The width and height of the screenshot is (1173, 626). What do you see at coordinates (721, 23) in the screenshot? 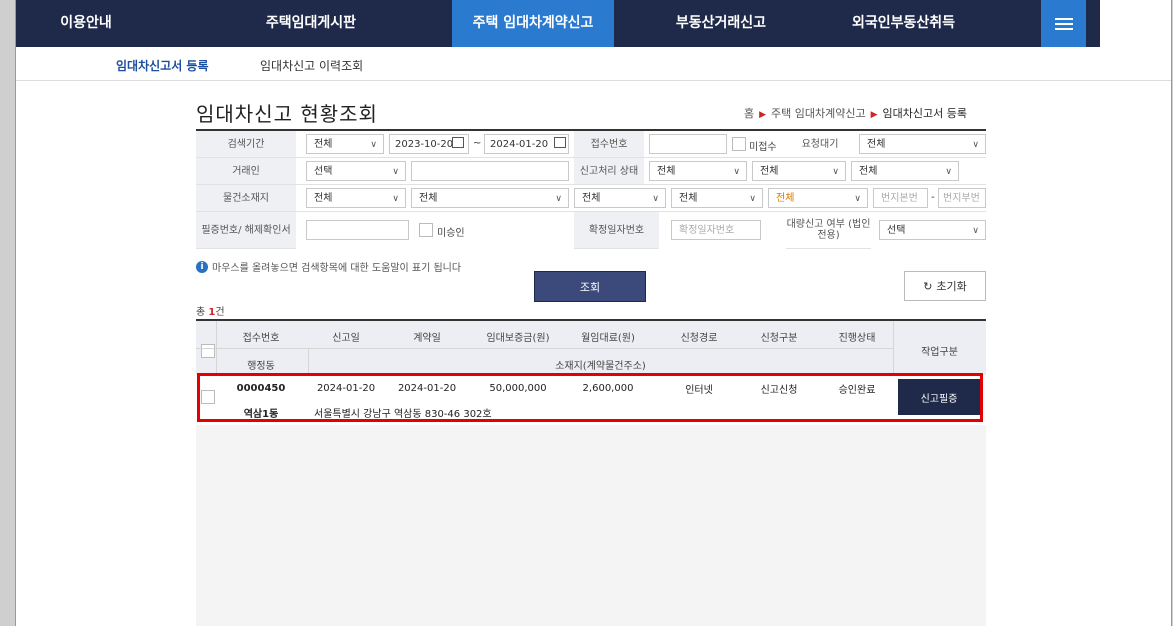
I see `nav-item-realestate-report: 부동산거래신고` at bounding box center [721, 23].